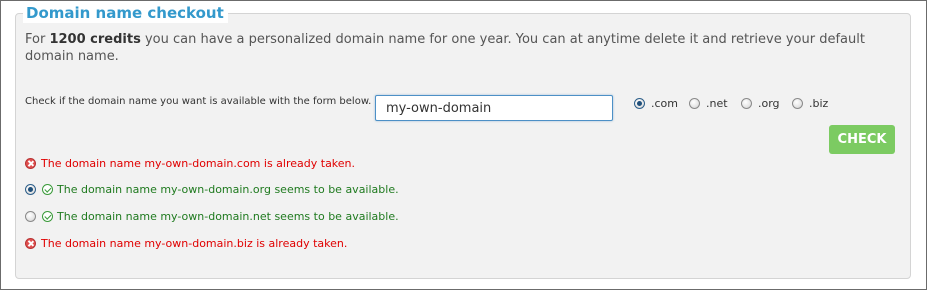 This screenshot has width=927, height=290. What do you see at coordinates (664, 103) in the screenshot?
I see `tld-label-com: .com` at bounding box center [664, 103].